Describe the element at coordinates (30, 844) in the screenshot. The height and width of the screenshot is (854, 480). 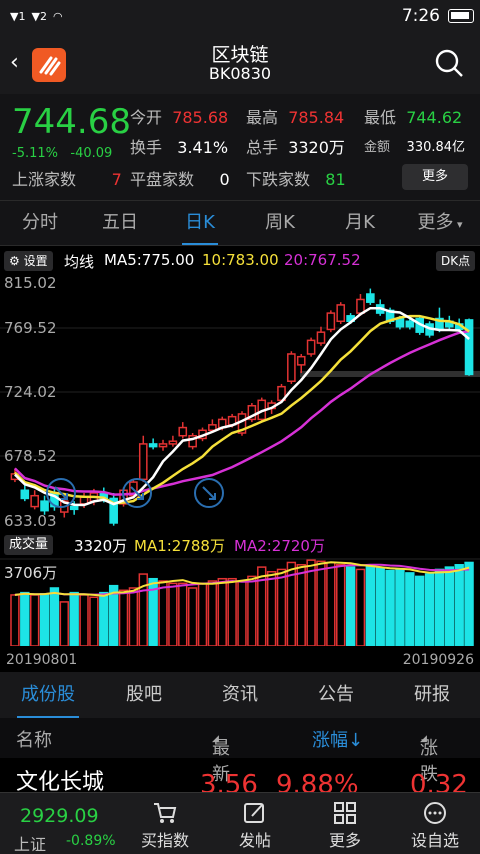
I see `index-name: 上证` at that location.